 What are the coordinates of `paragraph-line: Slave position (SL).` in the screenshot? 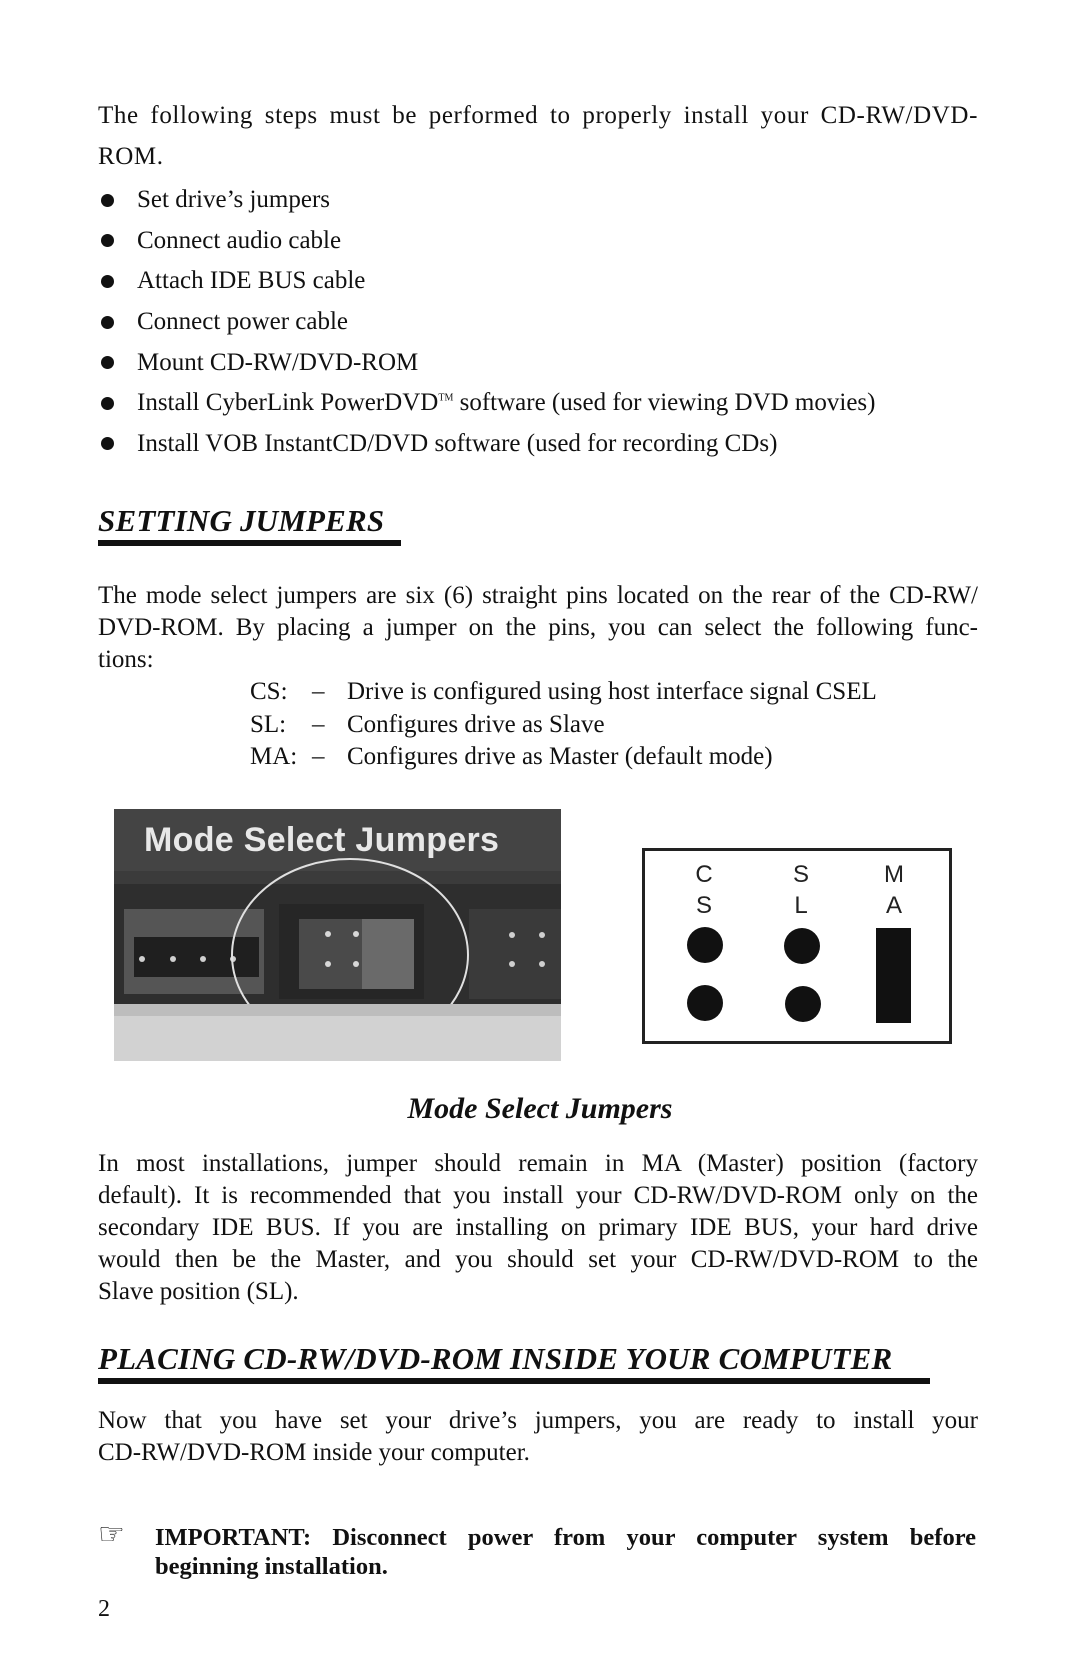 It's located at (198, 1291).